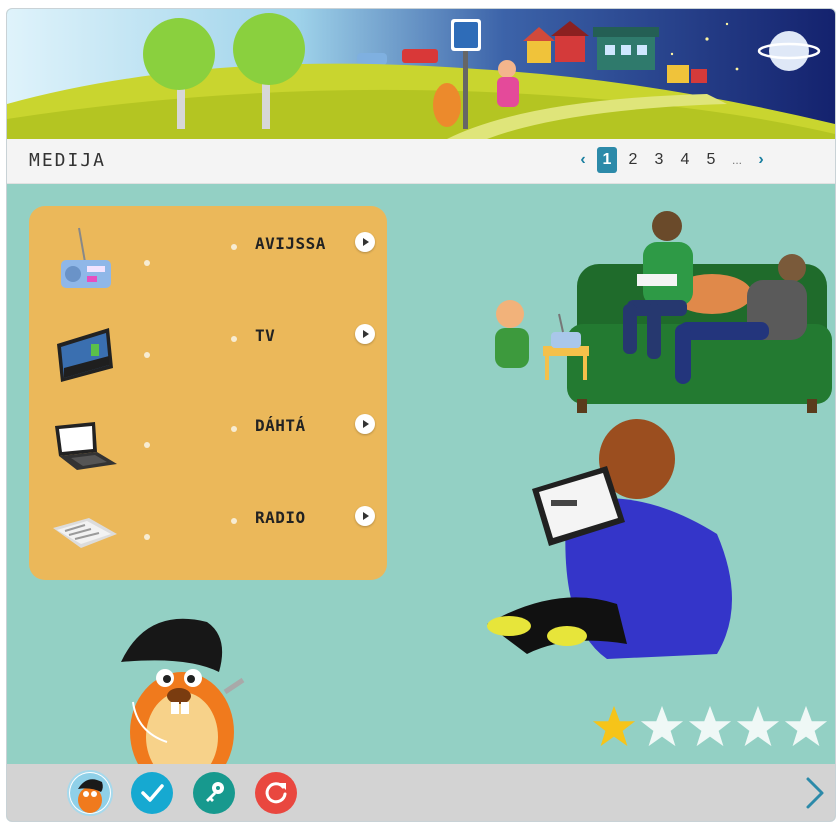 The width and height of the screenshot is (840, 822). What do you see at coordinates (290, 243) in the screenshot?
I see `match-label: AVIJSSA` at bounding box center [290, 243].